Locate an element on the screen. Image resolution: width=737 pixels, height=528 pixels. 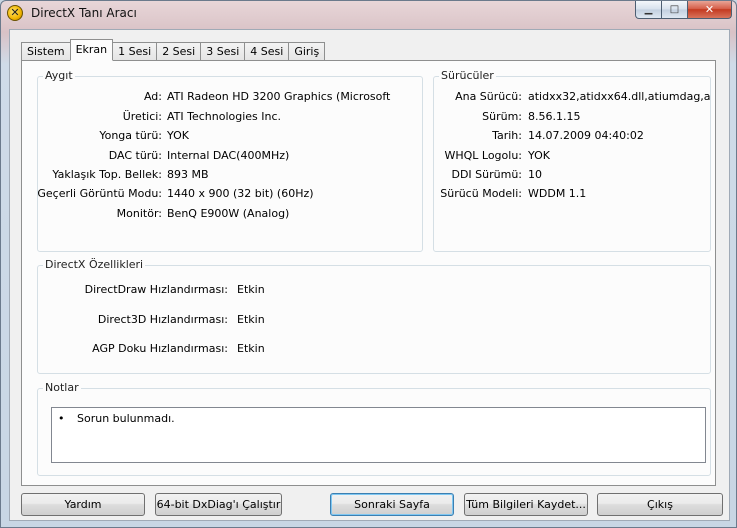
tab-sound-3: 3 Sesi is located at coordinates (222, 51).